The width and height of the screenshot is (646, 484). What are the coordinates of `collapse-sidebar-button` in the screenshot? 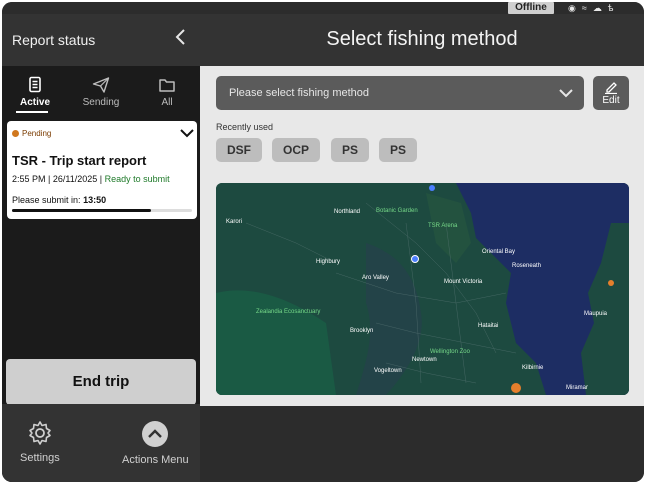 It's located at (181, 40).